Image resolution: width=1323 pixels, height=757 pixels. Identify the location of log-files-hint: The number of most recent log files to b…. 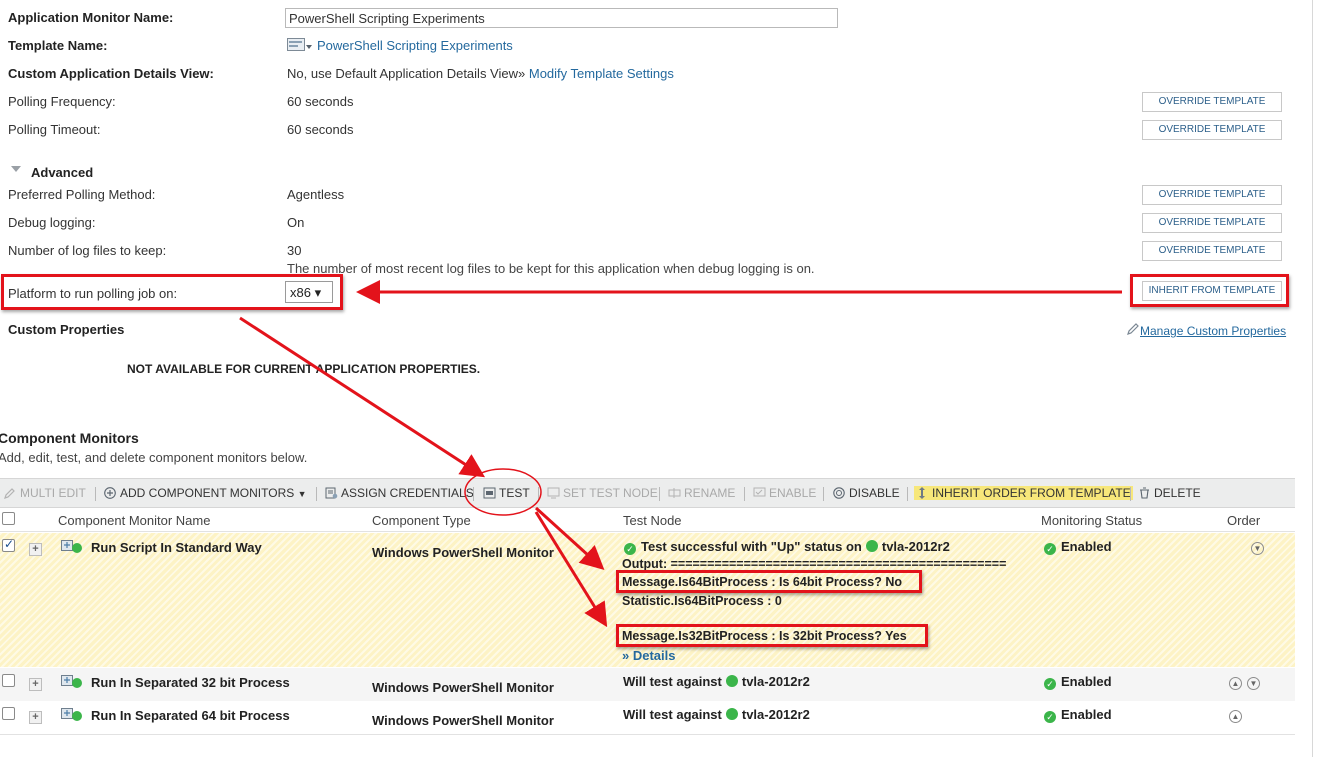
(551, 268).